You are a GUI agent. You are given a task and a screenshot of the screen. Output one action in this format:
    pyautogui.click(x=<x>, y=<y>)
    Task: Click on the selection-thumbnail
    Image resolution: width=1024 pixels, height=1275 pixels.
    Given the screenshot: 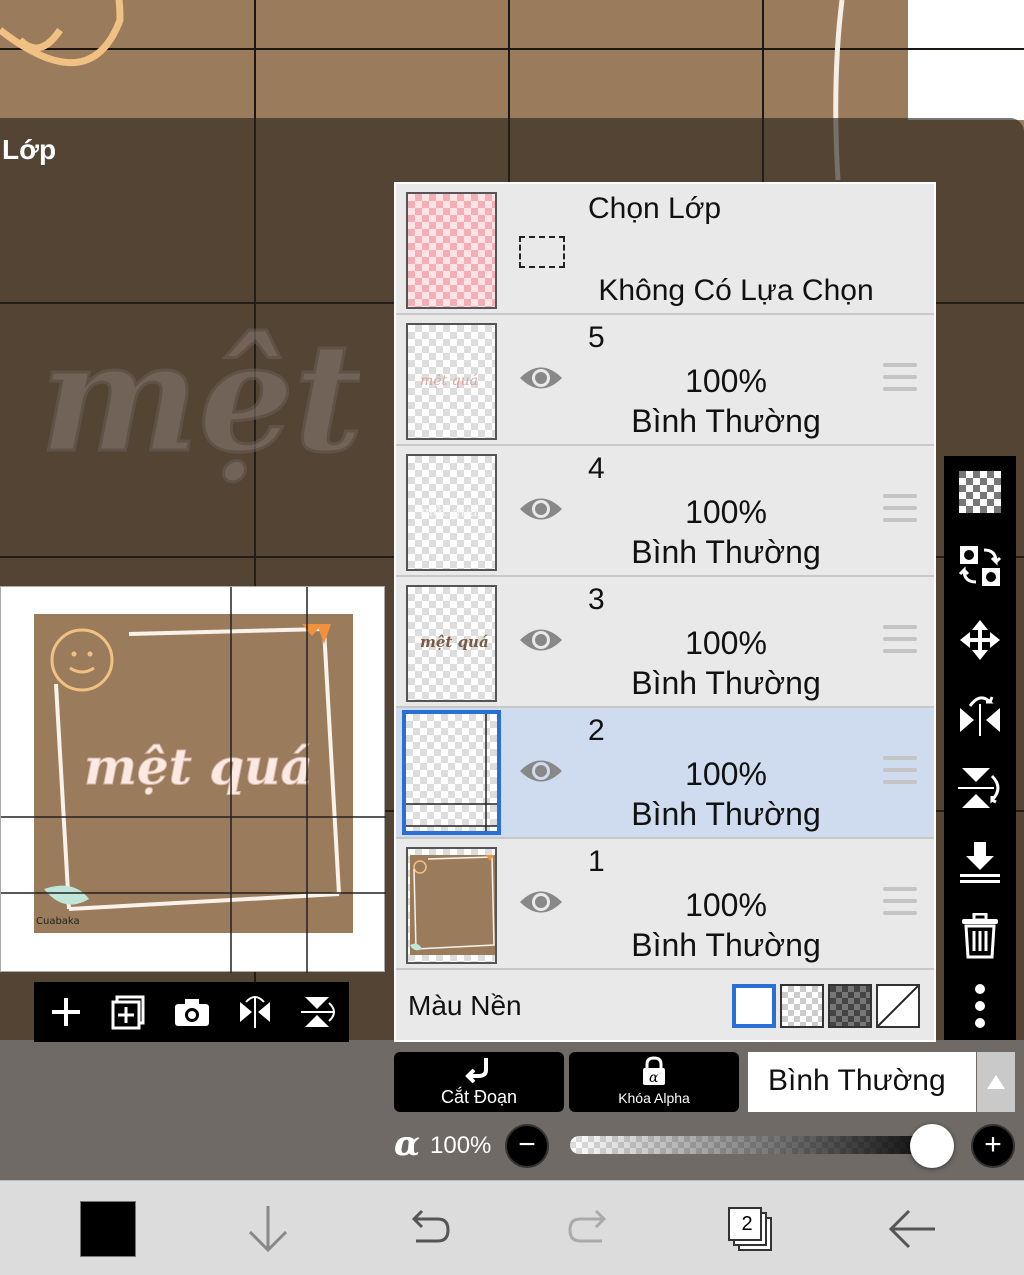 What is the action you would take?
    pyautogui.click(x=451, y=250)
    